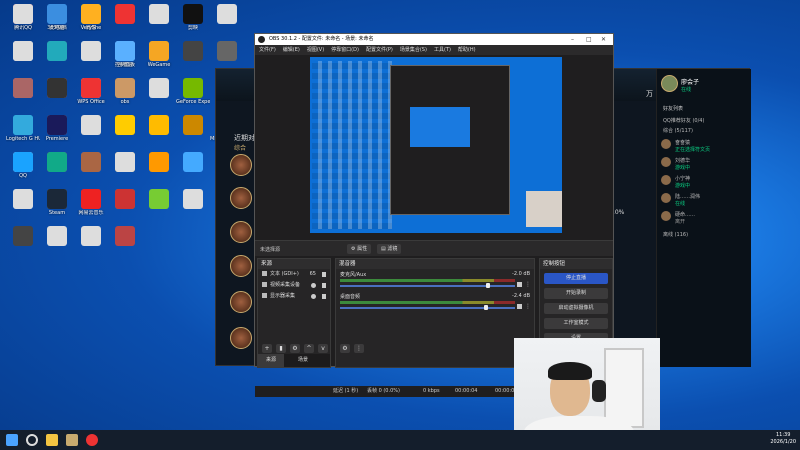 Image resolution: width=800 pixels, height=450 pixels. Describe the element at coordinates (442, 50) in the screenshot. I see `menu-tools: 工具(T)` at that location.